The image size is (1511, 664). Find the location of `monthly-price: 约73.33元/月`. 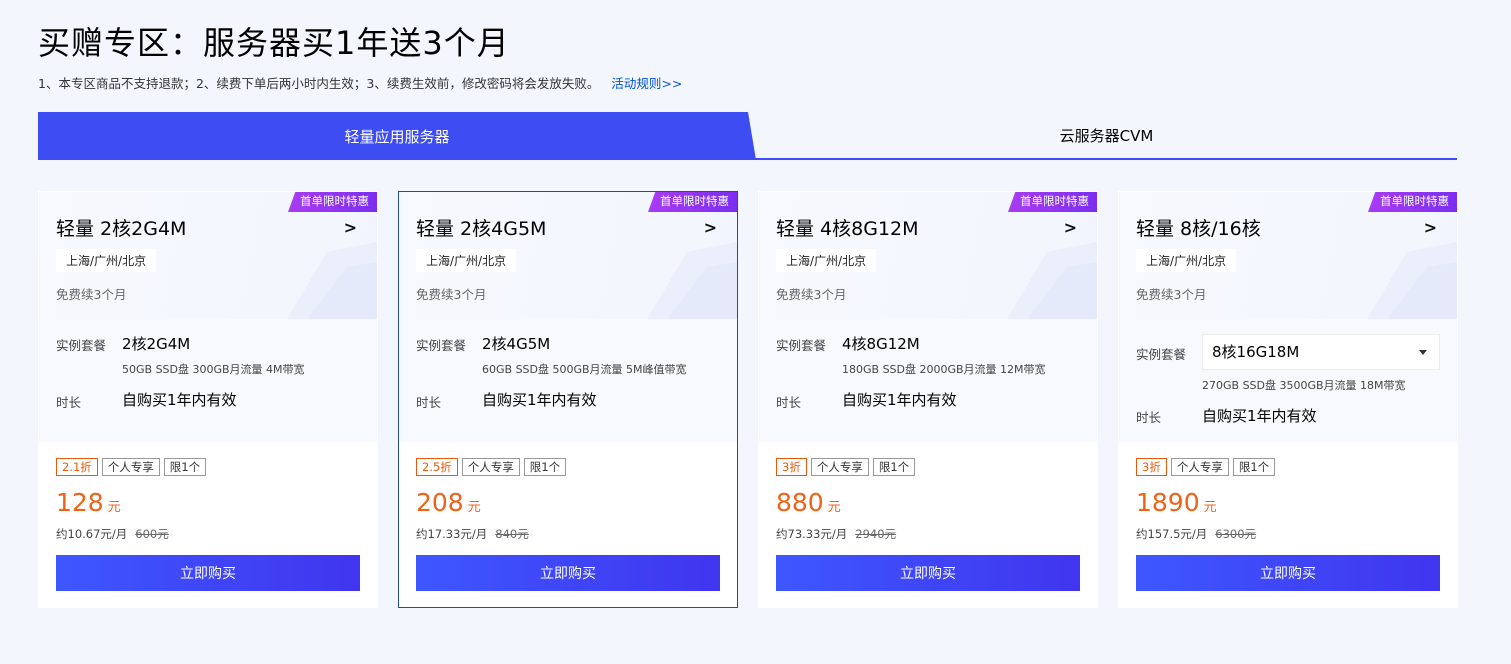

monthly-price: 约73.33元/月 is located at coordinates (812, 534).